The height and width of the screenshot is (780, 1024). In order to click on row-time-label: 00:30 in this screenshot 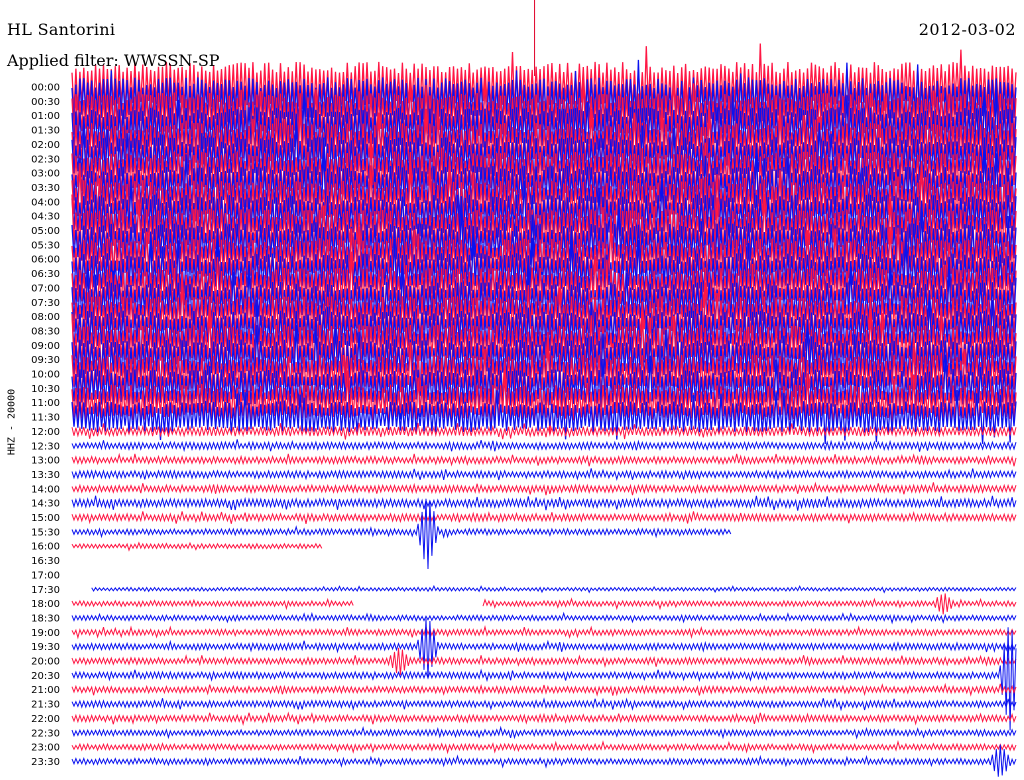, I will do `click(45, 102)`.